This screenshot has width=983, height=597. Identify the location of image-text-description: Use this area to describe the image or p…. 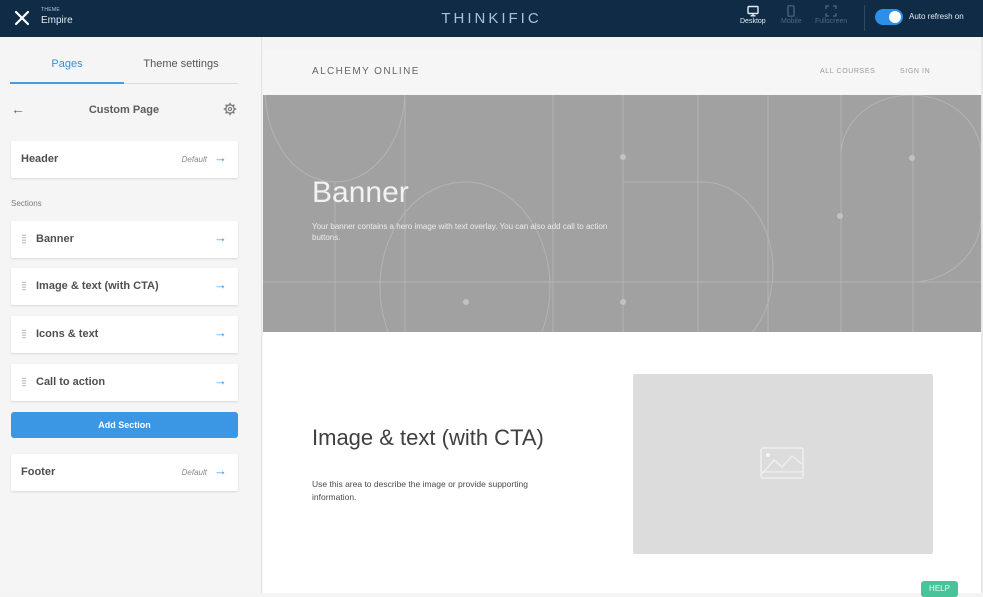
(420, 490).